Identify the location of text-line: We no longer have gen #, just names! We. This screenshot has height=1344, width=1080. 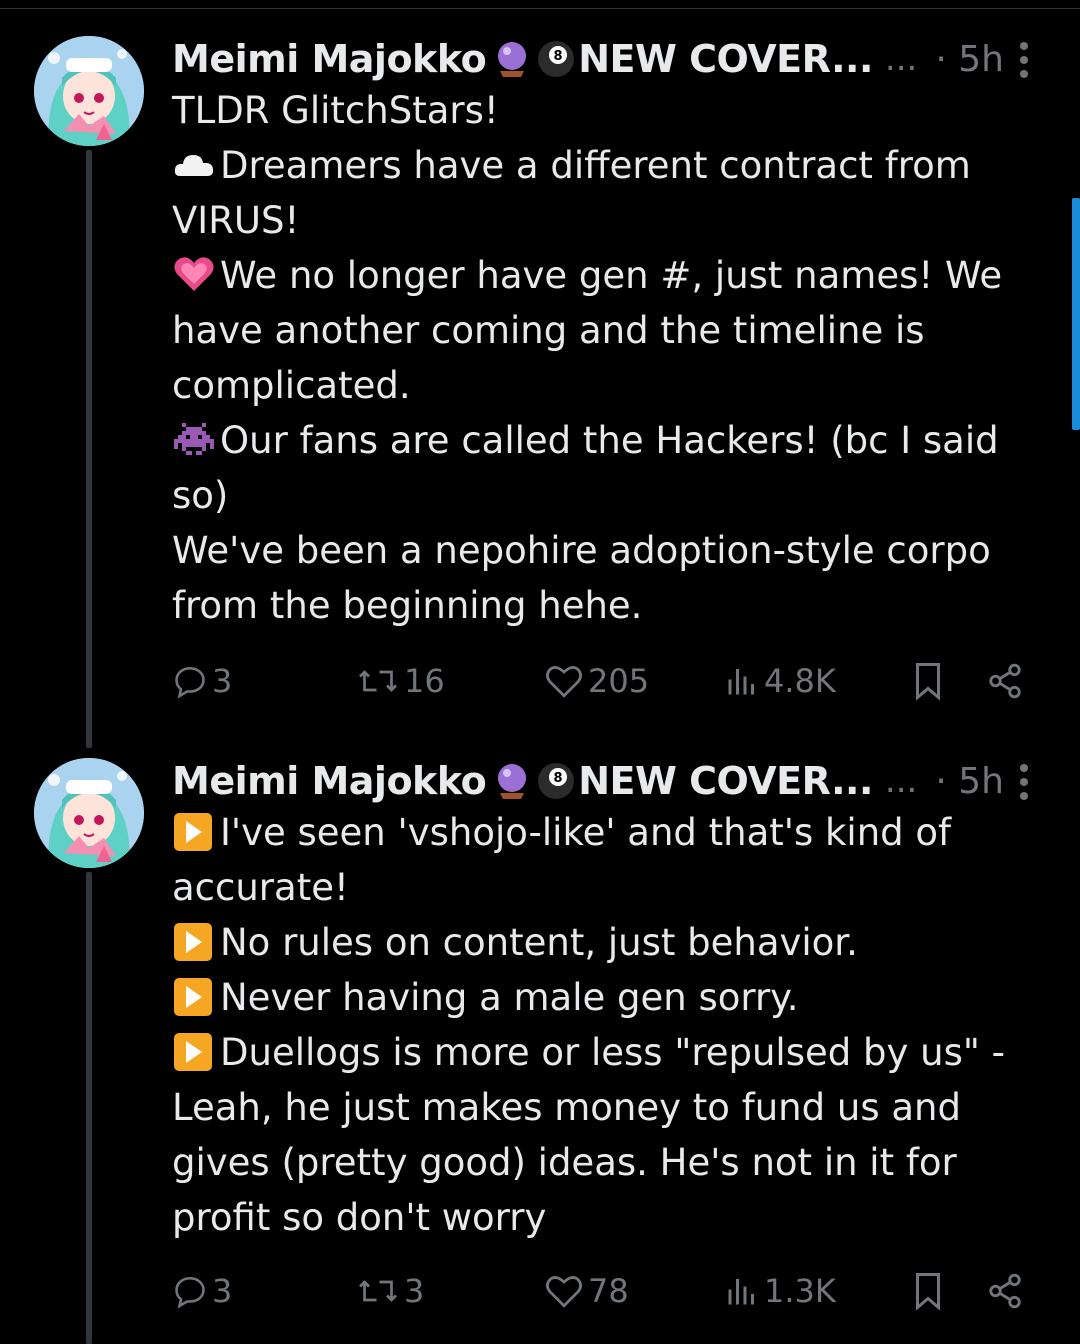
(602, 275).